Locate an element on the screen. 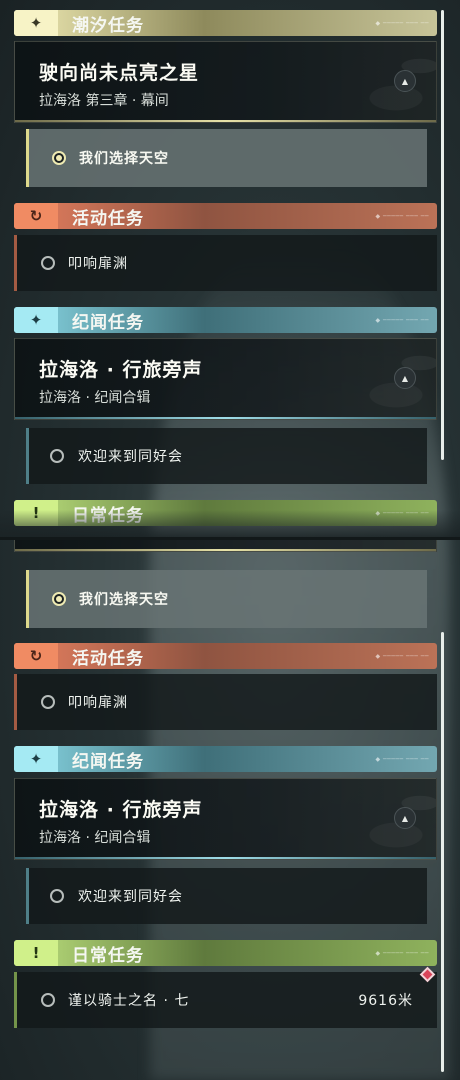 The image size is (460, 1080). task-item-daily: 谨以骑士之名 · 七 9616米 is located at coordinates (225, 1000).